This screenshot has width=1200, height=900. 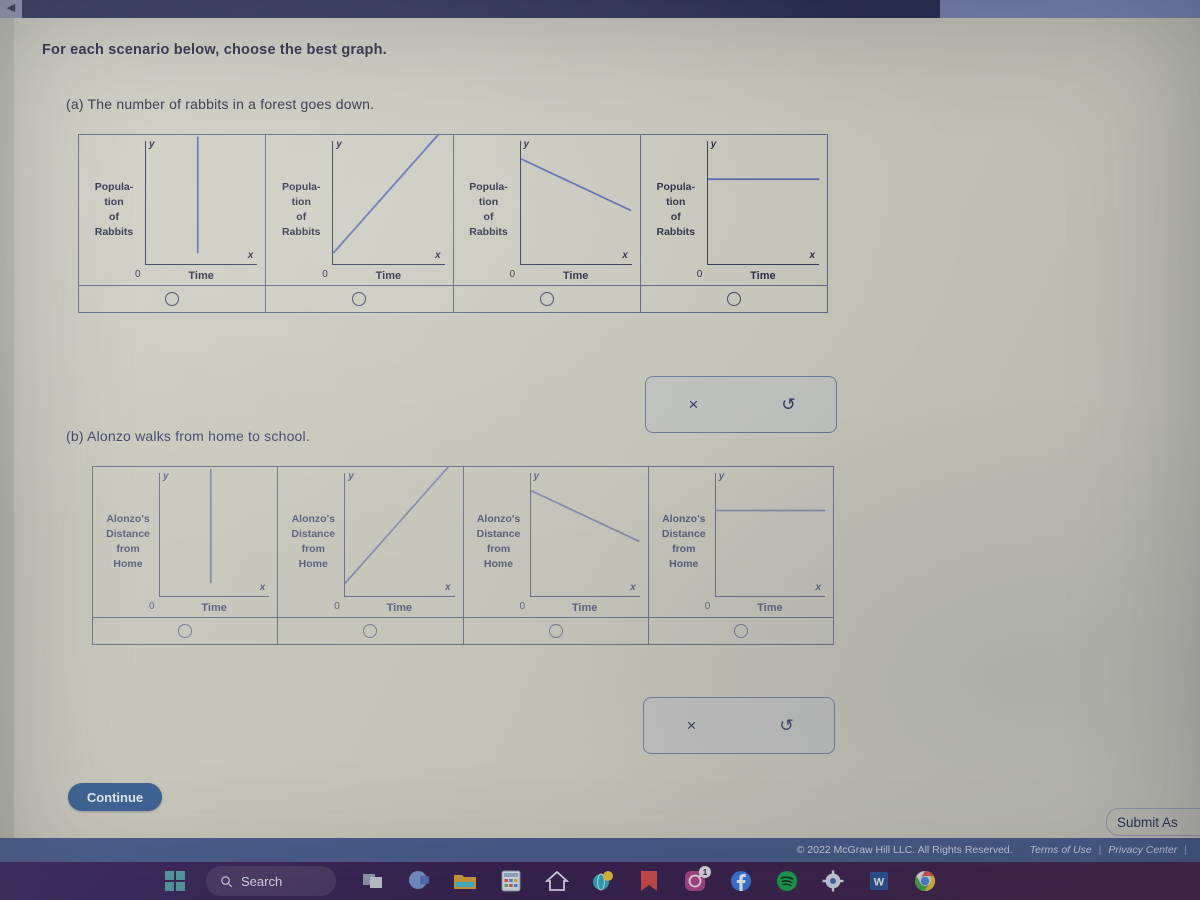 I want to click on x-axis, so click(x=214, y=596).